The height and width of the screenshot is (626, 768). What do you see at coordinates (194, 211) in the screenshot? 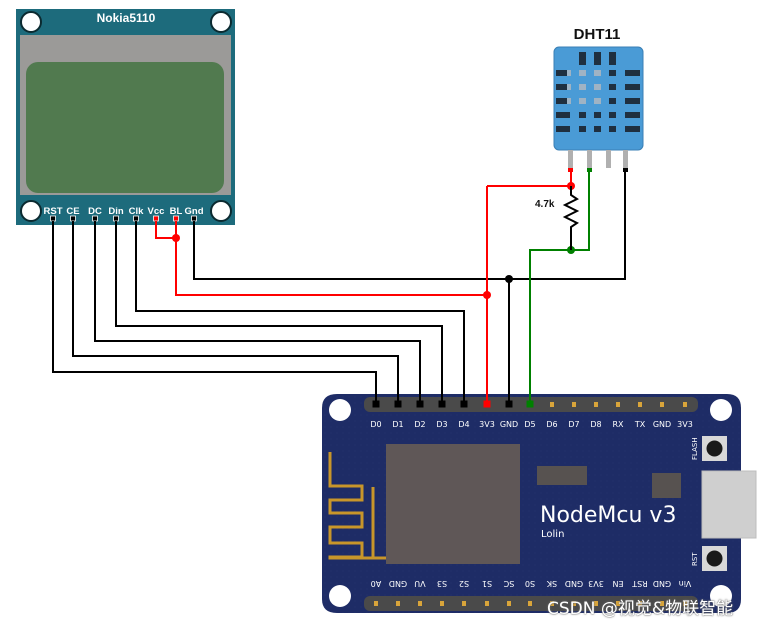
I see `nokia-pin-label: Gnd` at bounding box center [194, 211].